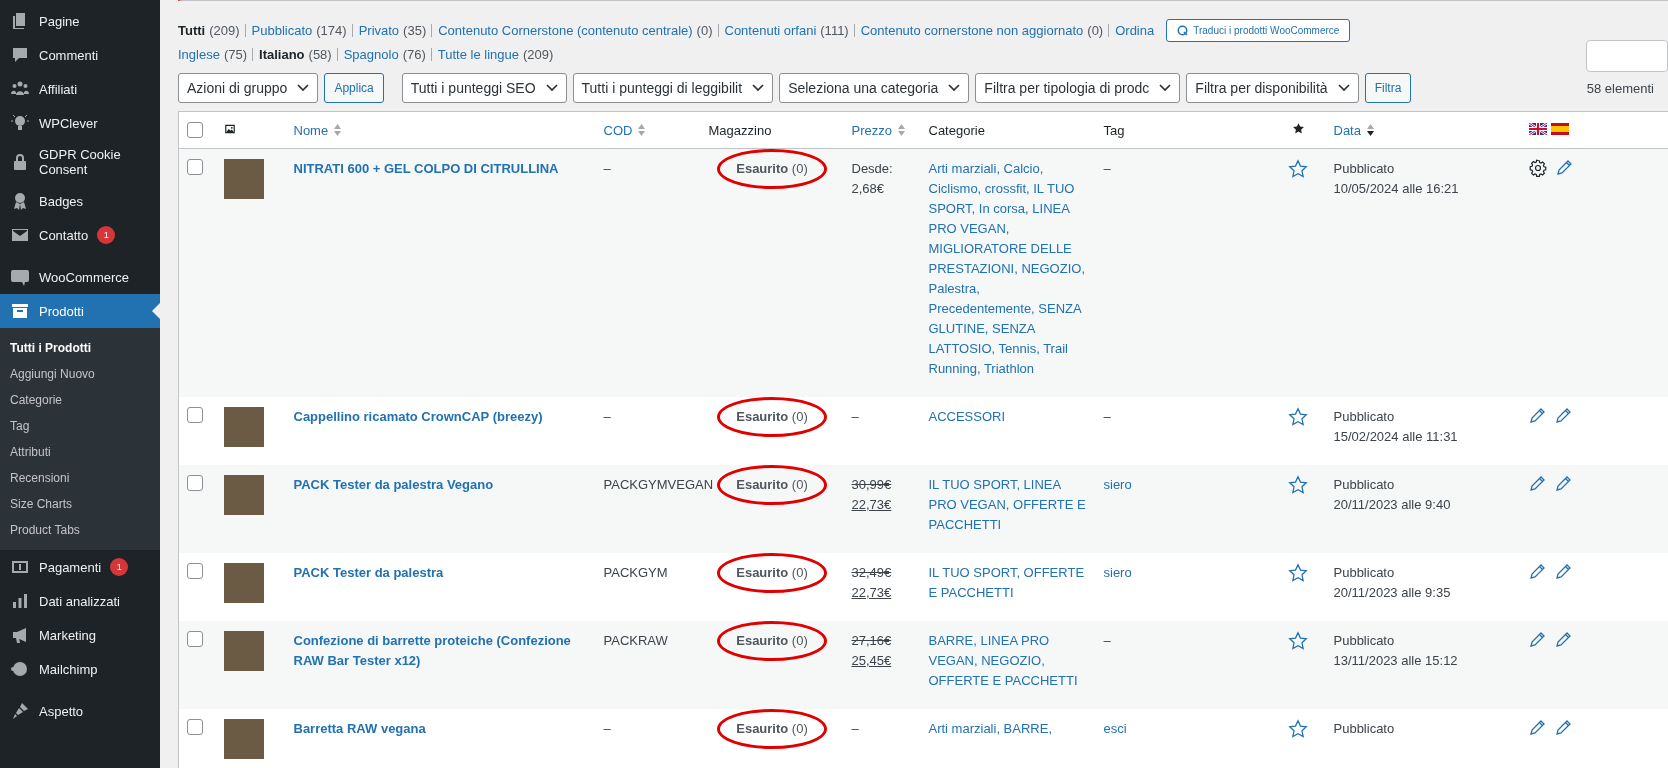  What do you see at coordinates (371, 54) in the screenshot?
I see `language-filter-link: Spagnolo` at bounding box center [371, 54].